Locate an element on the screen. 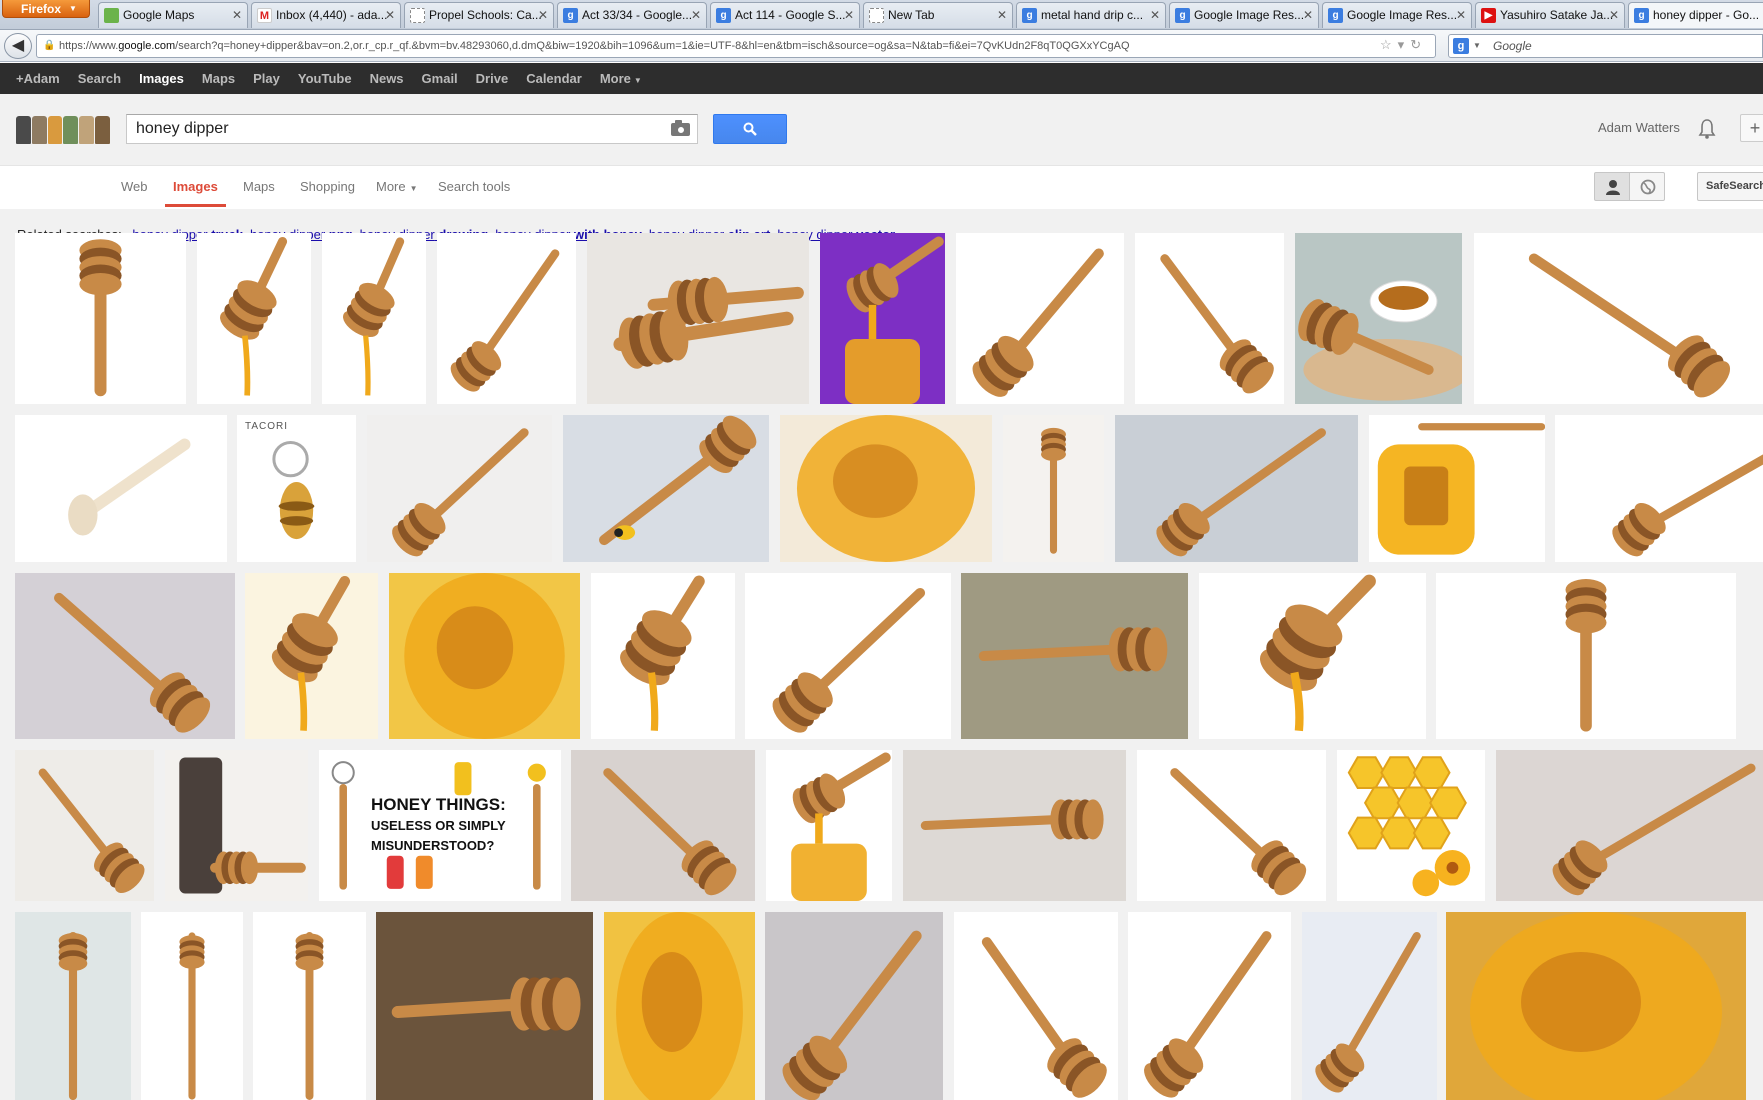 This screenshot has width=1763, height=1100. browser-tab: ▶ Yasuhiro Satake Ja... ✕ is located at coordinates (1550, 15).